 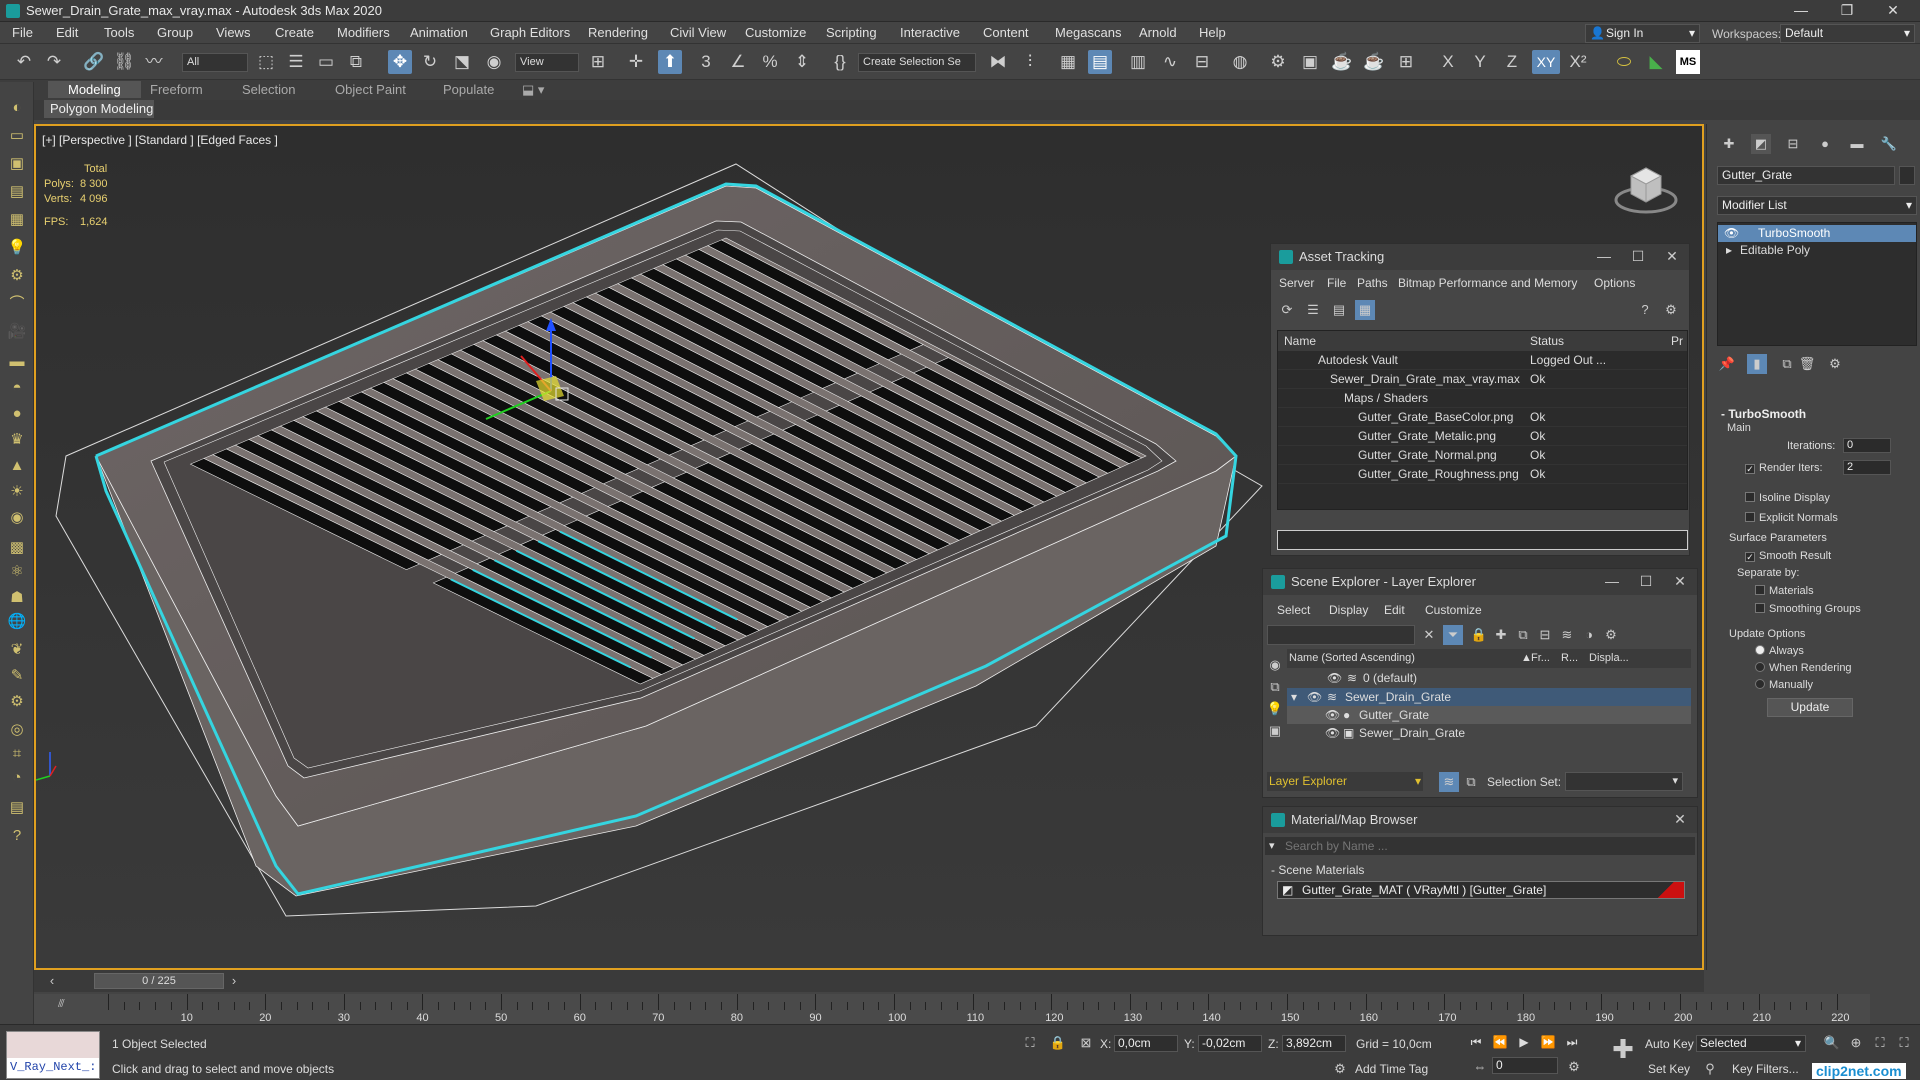 I want to click on snaps-toggle-icon: 3, so click(x=706, y=62).